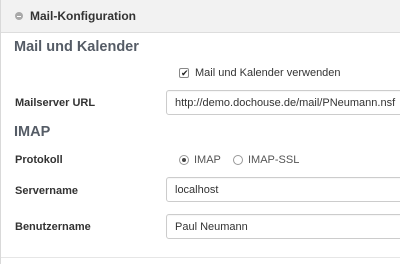 This screenshot has width=400, height=264. What do you see at coordinates (200, 16) in the screenshot?
I see `panel-header: Mail-Konfiguration` at bounding box center [200, 16].